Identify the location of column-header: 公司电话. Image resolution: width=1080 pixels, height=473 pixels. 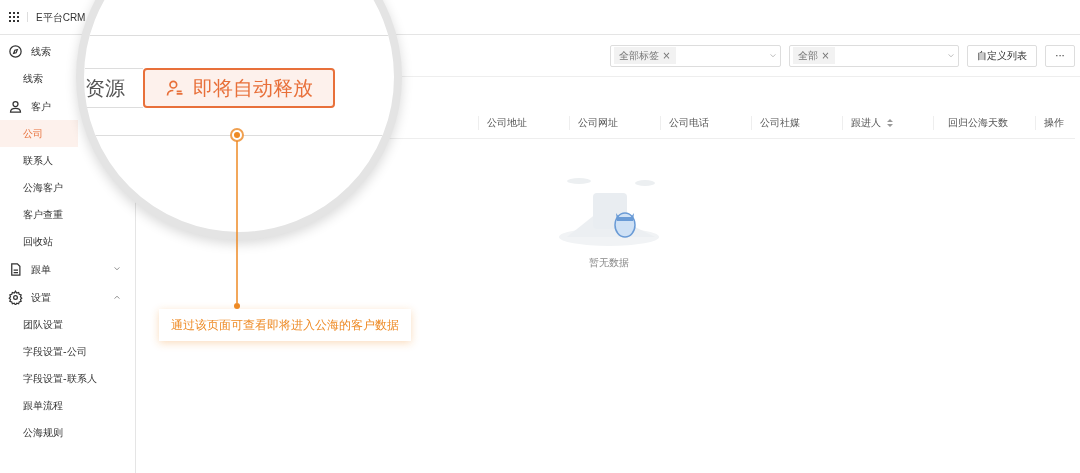
(705, 122).